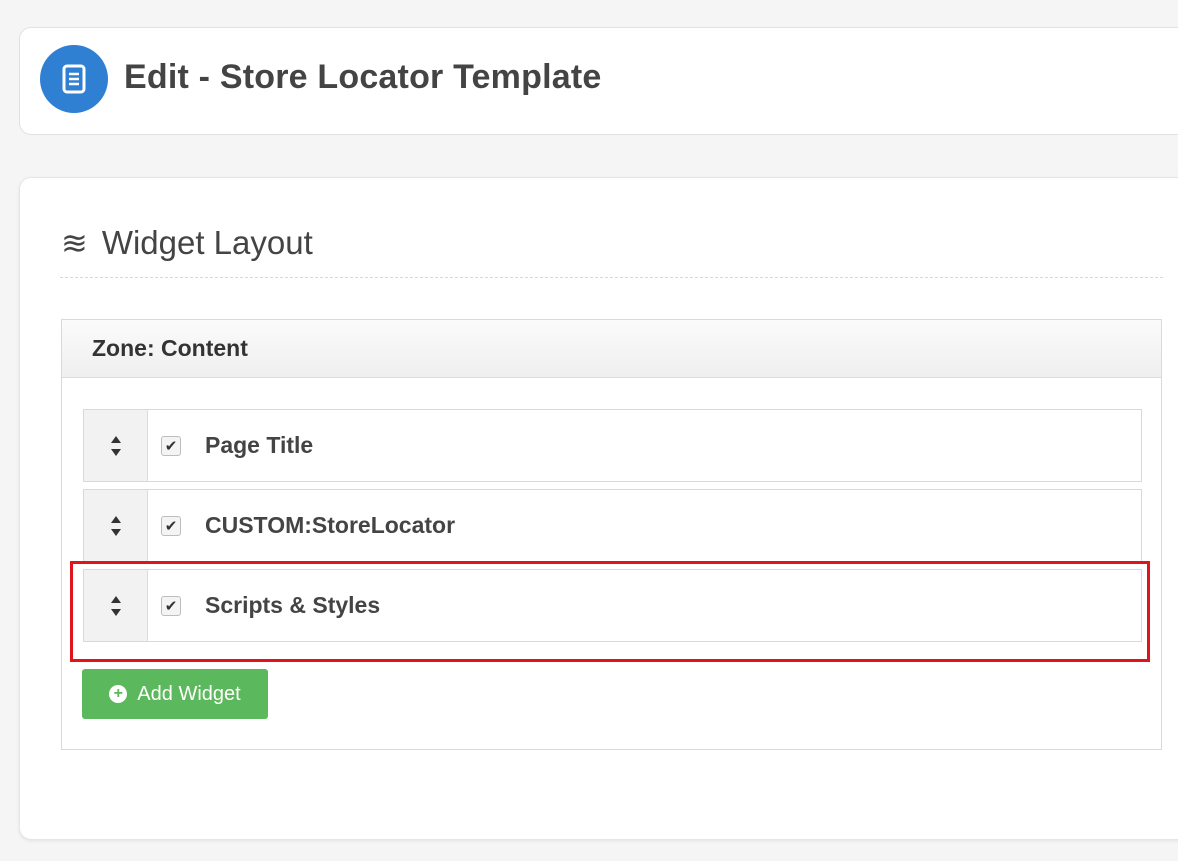 This screenshot has height=861, width=1178. Describe the element at coordinates (363, 77) in the screenshot. I see `page-title: Edit - Store Locator Template` at that location.